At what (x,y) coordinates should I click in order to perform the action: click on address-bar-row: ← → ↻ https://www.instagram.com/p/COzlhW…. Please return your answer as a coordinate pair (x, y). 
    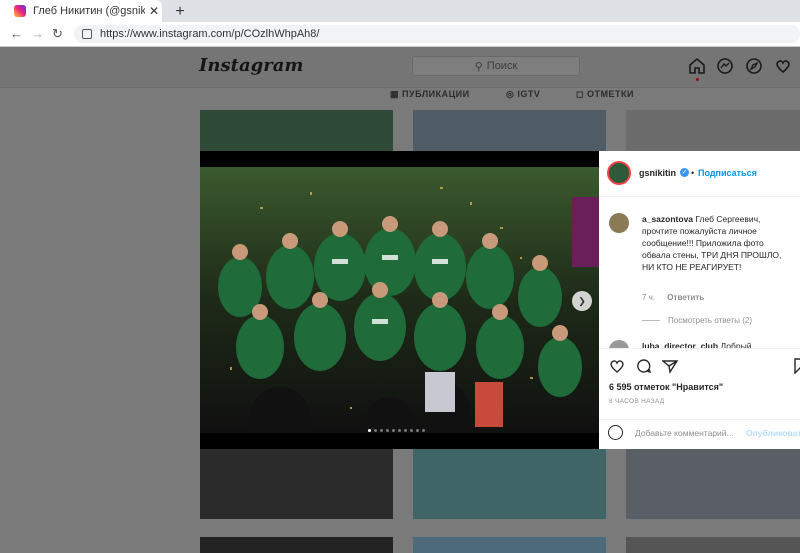
    Looking at the image, I should click on (400, 34).